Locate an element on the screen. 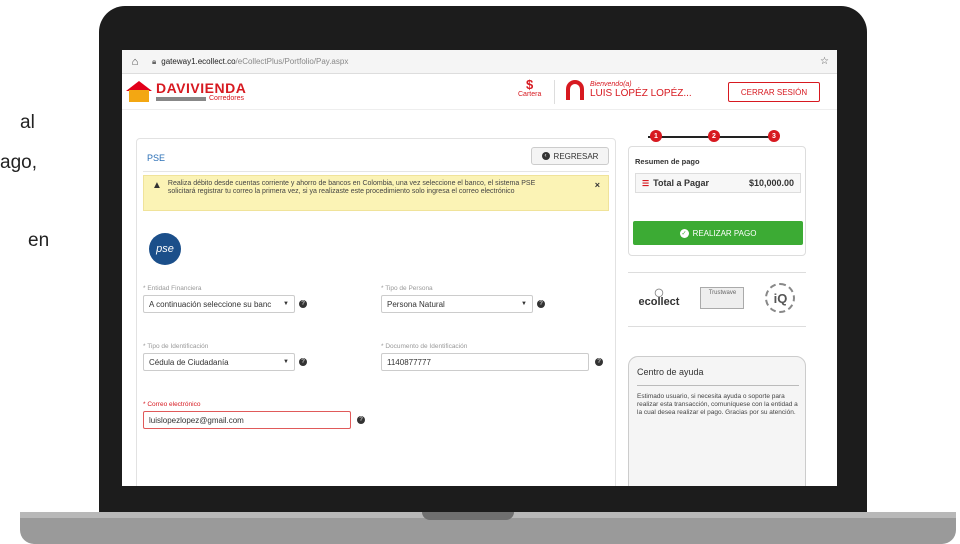 The width and height of the screenshot is (960, 544). tab-pse: PSE is located at coordinates (156, 158).